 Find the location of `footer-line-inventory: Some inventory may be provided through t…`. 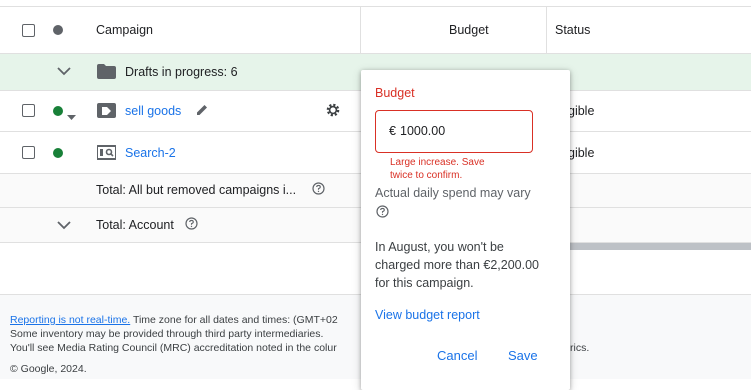

footer-line-inventory: Some inventory may be provided through t… is located at coordinates (167, 334).